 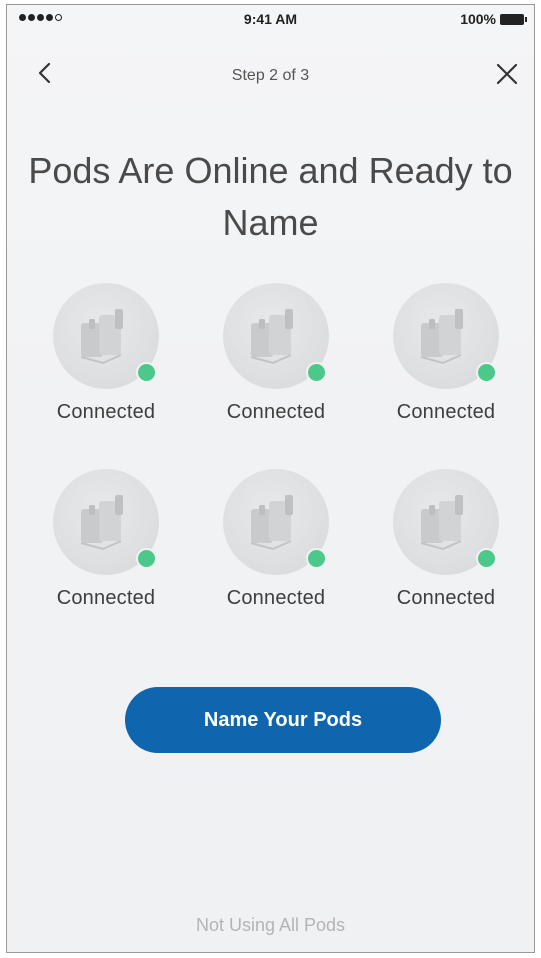 I want to click on step-indicator: Step 2 of 3, so click(x=270, y=75).